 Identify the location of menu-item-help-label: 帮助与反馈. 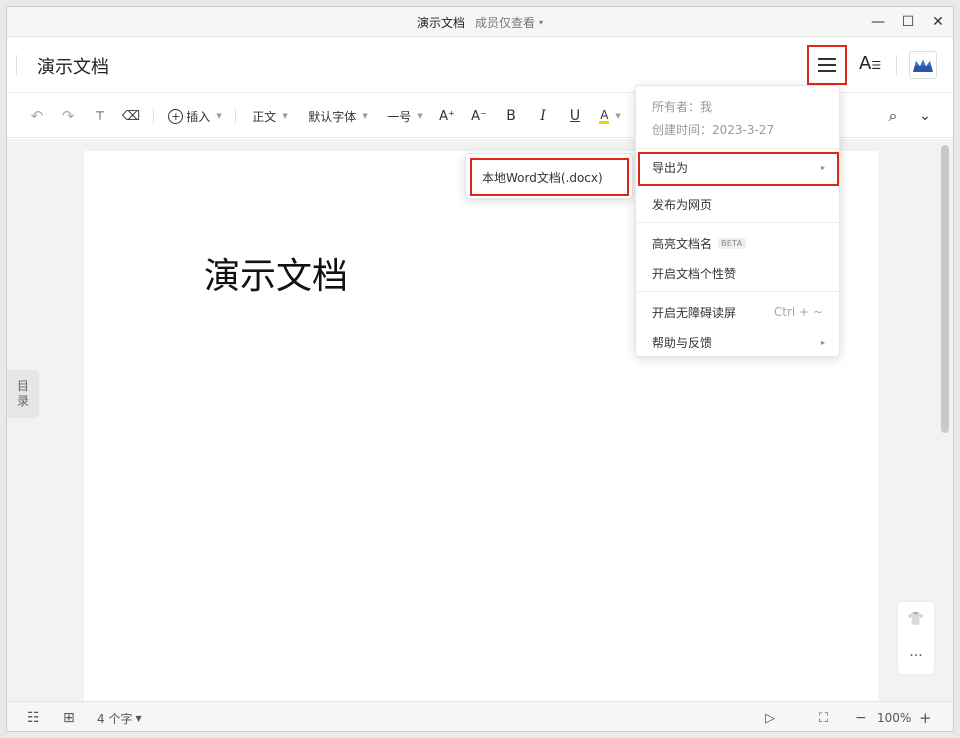
(682, 342).